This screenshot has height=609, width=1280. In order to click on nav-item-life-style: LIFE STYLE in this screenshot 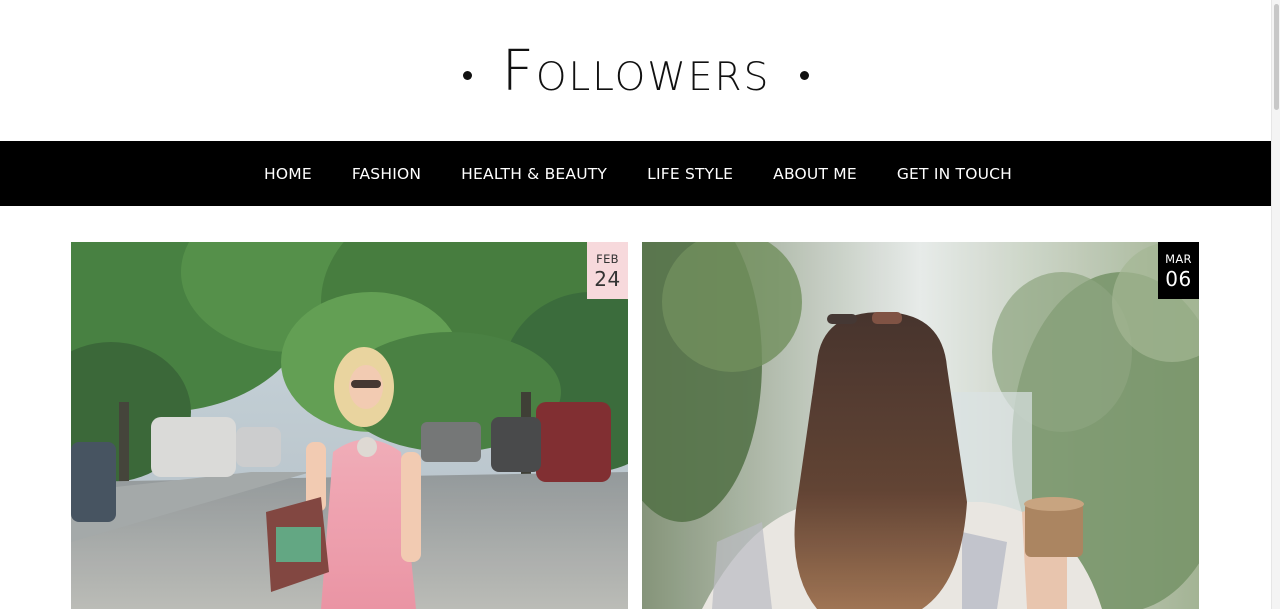, I will do `click(690, 174)`.